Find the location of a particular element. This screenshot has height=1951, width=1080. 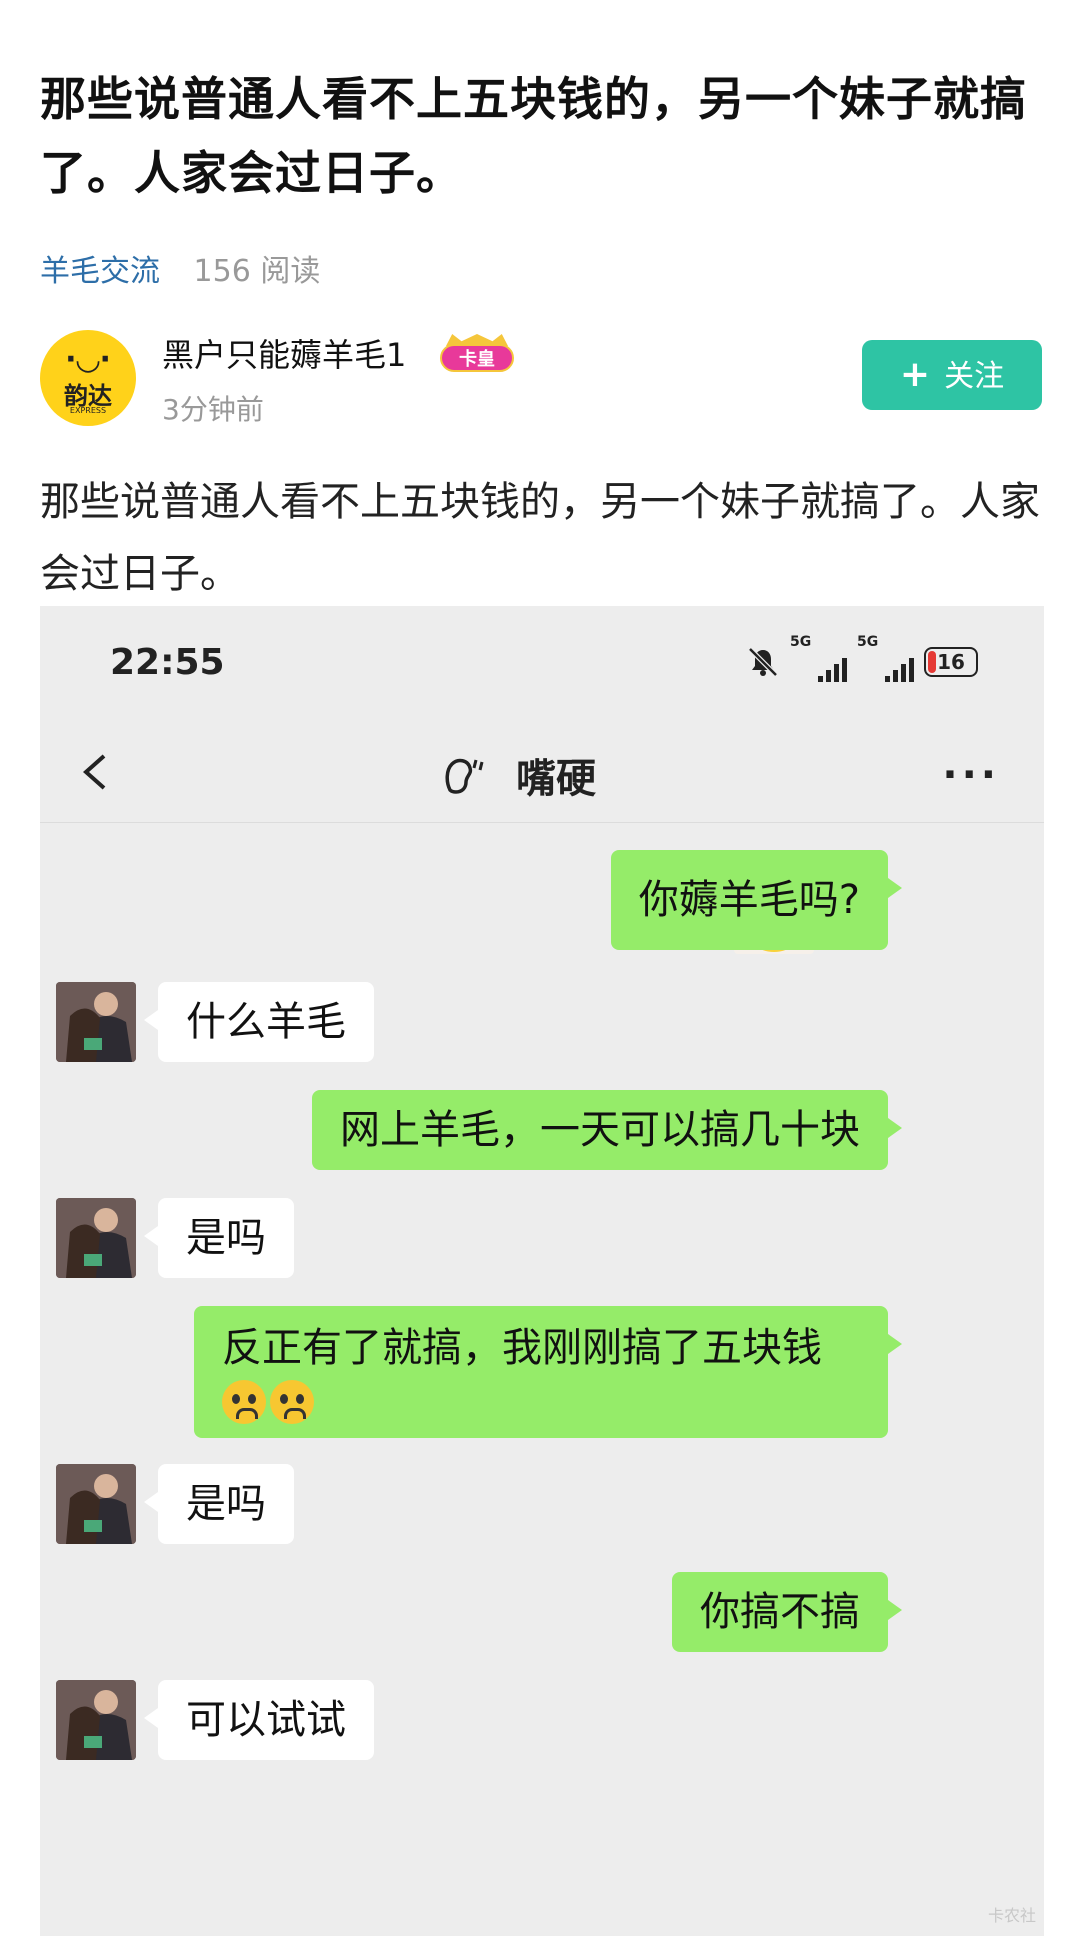

chat-header: 嘴硬 ··· is located at coordinates (542, 774).